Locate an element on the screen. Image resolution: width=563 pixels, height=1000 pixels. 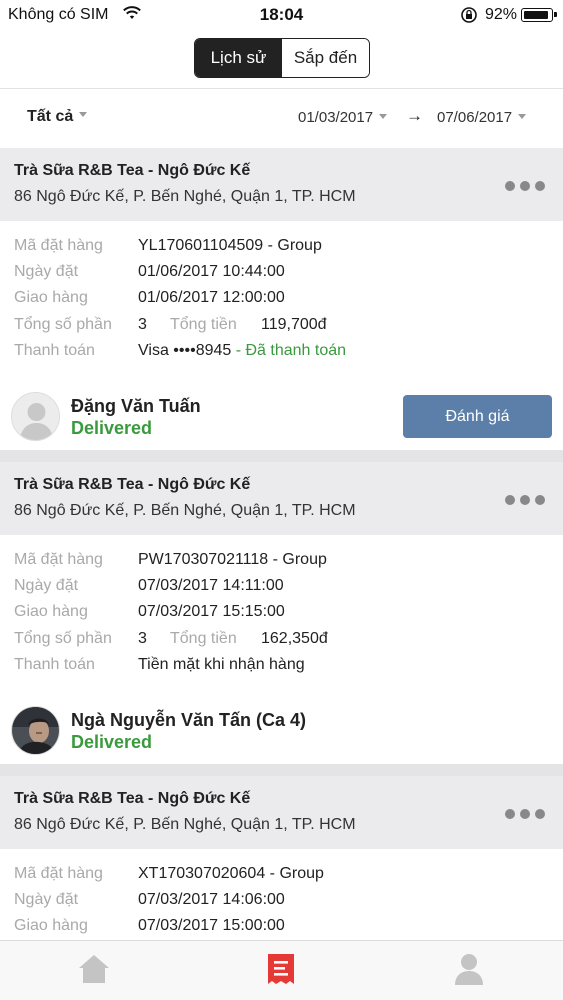
history-upcoming-segment: Lịch sử Sắp đến is located at coordinates (282, 58).